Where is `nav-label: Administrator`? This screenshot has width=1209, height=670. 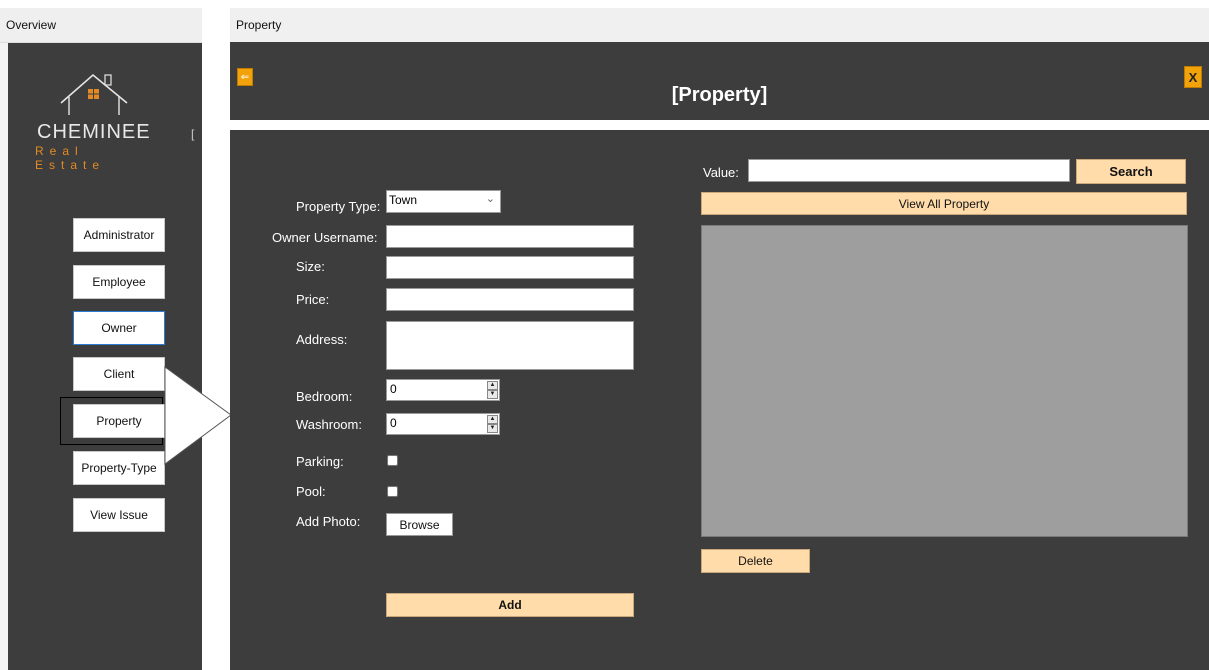 nav-label: Administrator is located at coordinates (119, 235).